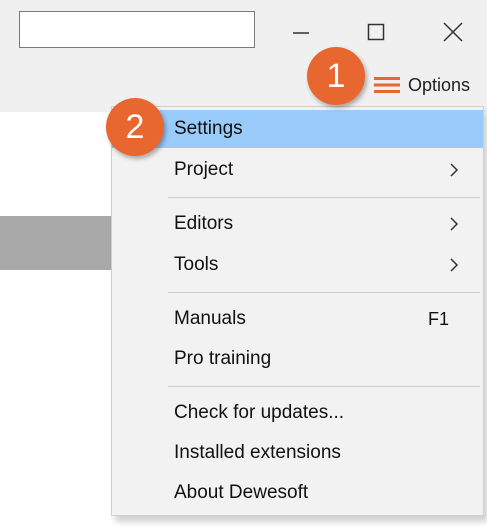  I want to click on menu-item-about: About Dewesoft, so click(297, 493).